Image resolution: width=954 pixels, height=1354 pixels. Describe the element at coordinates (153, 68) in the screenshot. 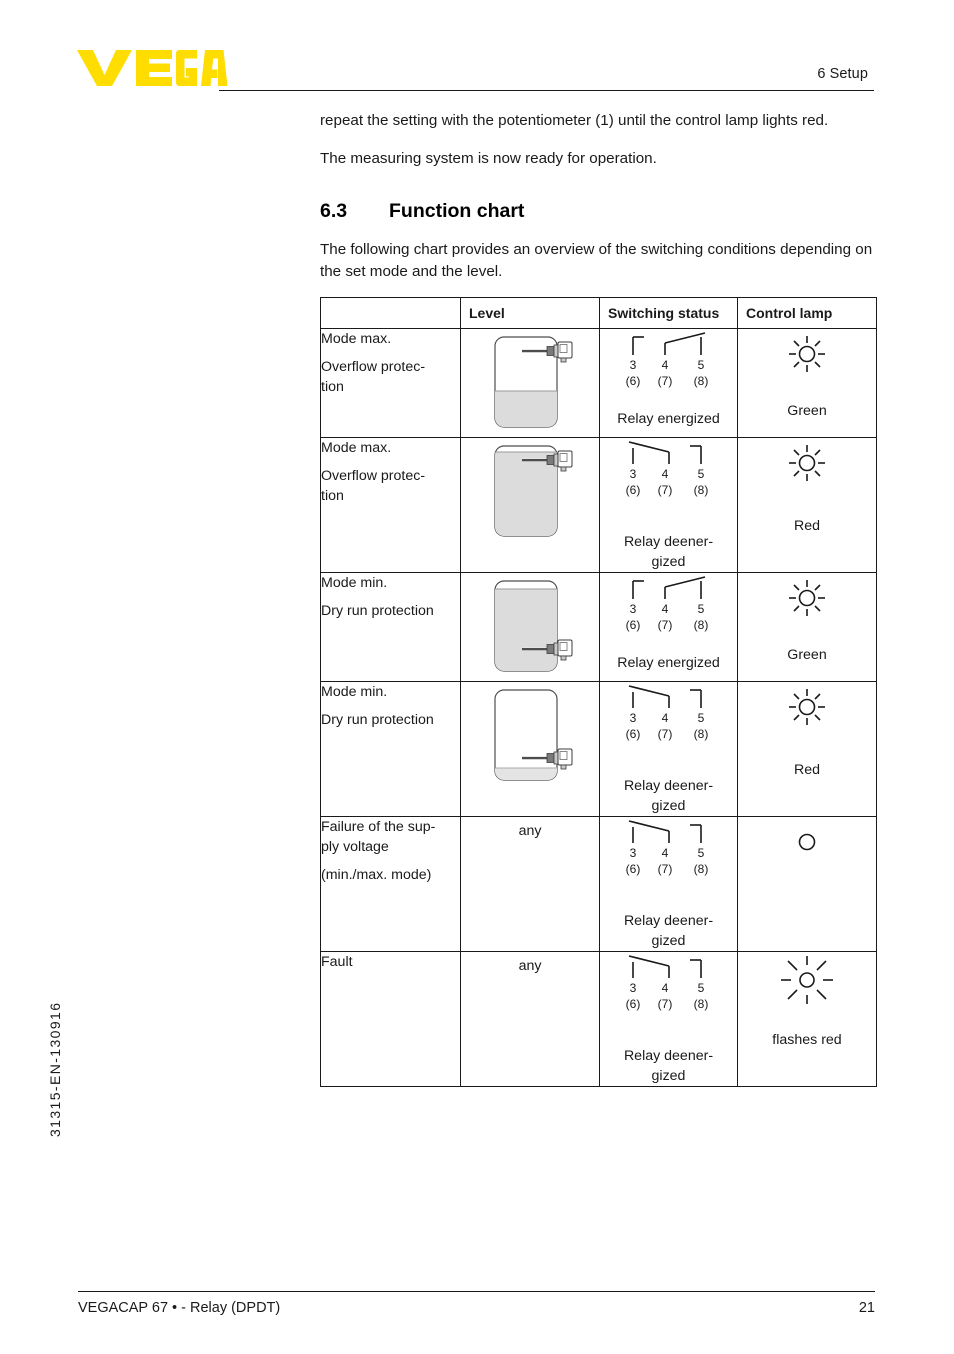

I see `vega-logo` at that location.